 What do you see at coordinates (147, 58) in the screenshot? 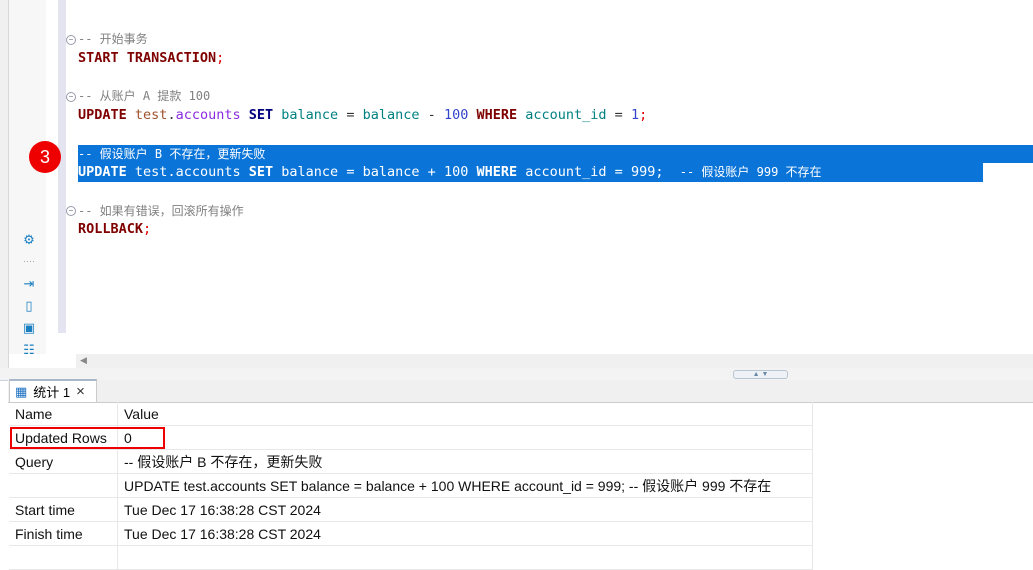
I see `keyword: START TRANSACTION` at bounding box center [147, 58].